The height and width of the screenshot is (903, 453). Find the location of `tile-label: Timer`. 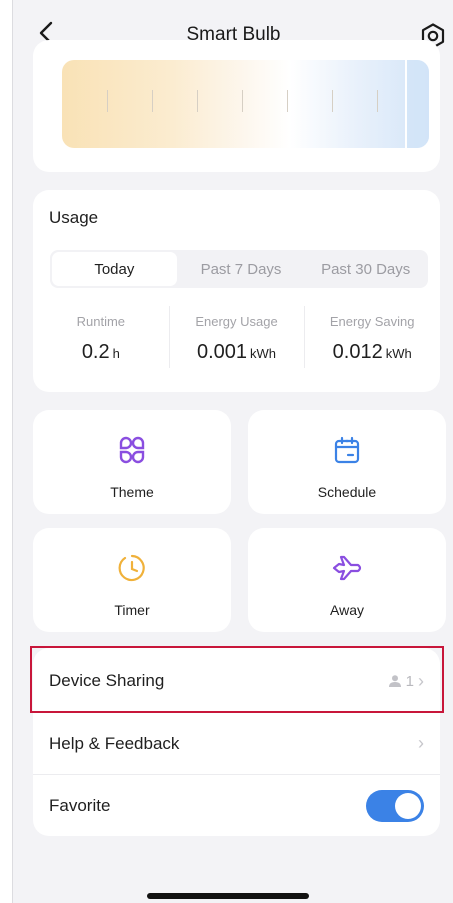

tile-label: Timer is located at coordinates (132, 610).